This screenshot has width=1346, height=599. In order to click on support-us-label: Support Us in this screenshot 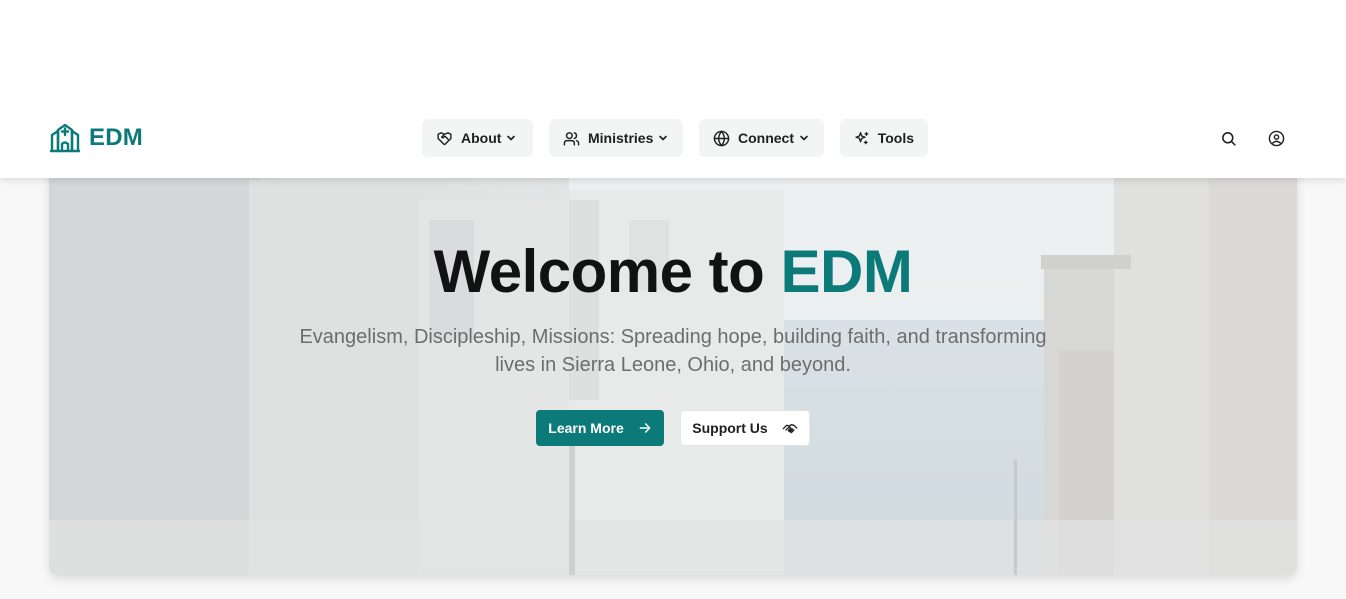, I will do `click(730, 428)`.